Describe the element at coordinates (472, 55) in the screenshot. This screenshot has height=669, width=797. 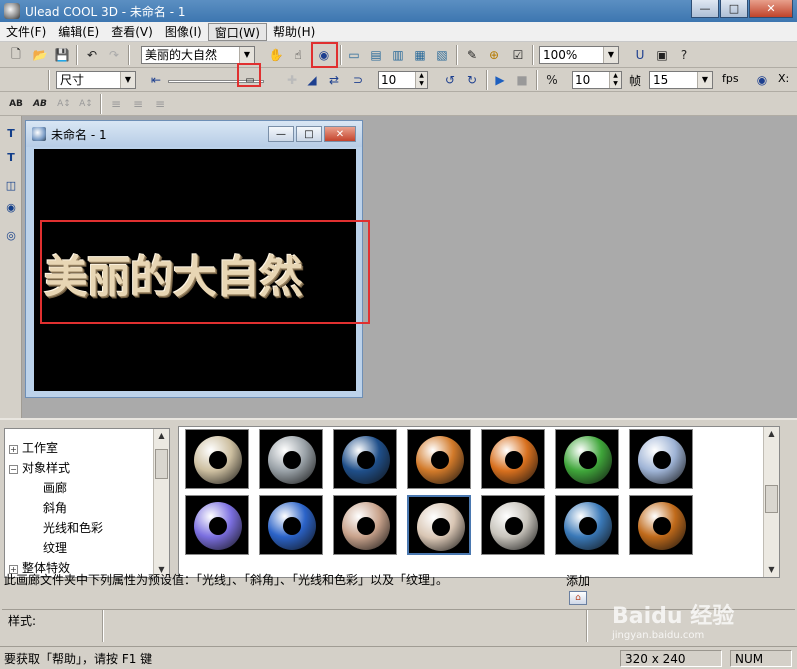
I see `paint-icon: ✎` at that location.